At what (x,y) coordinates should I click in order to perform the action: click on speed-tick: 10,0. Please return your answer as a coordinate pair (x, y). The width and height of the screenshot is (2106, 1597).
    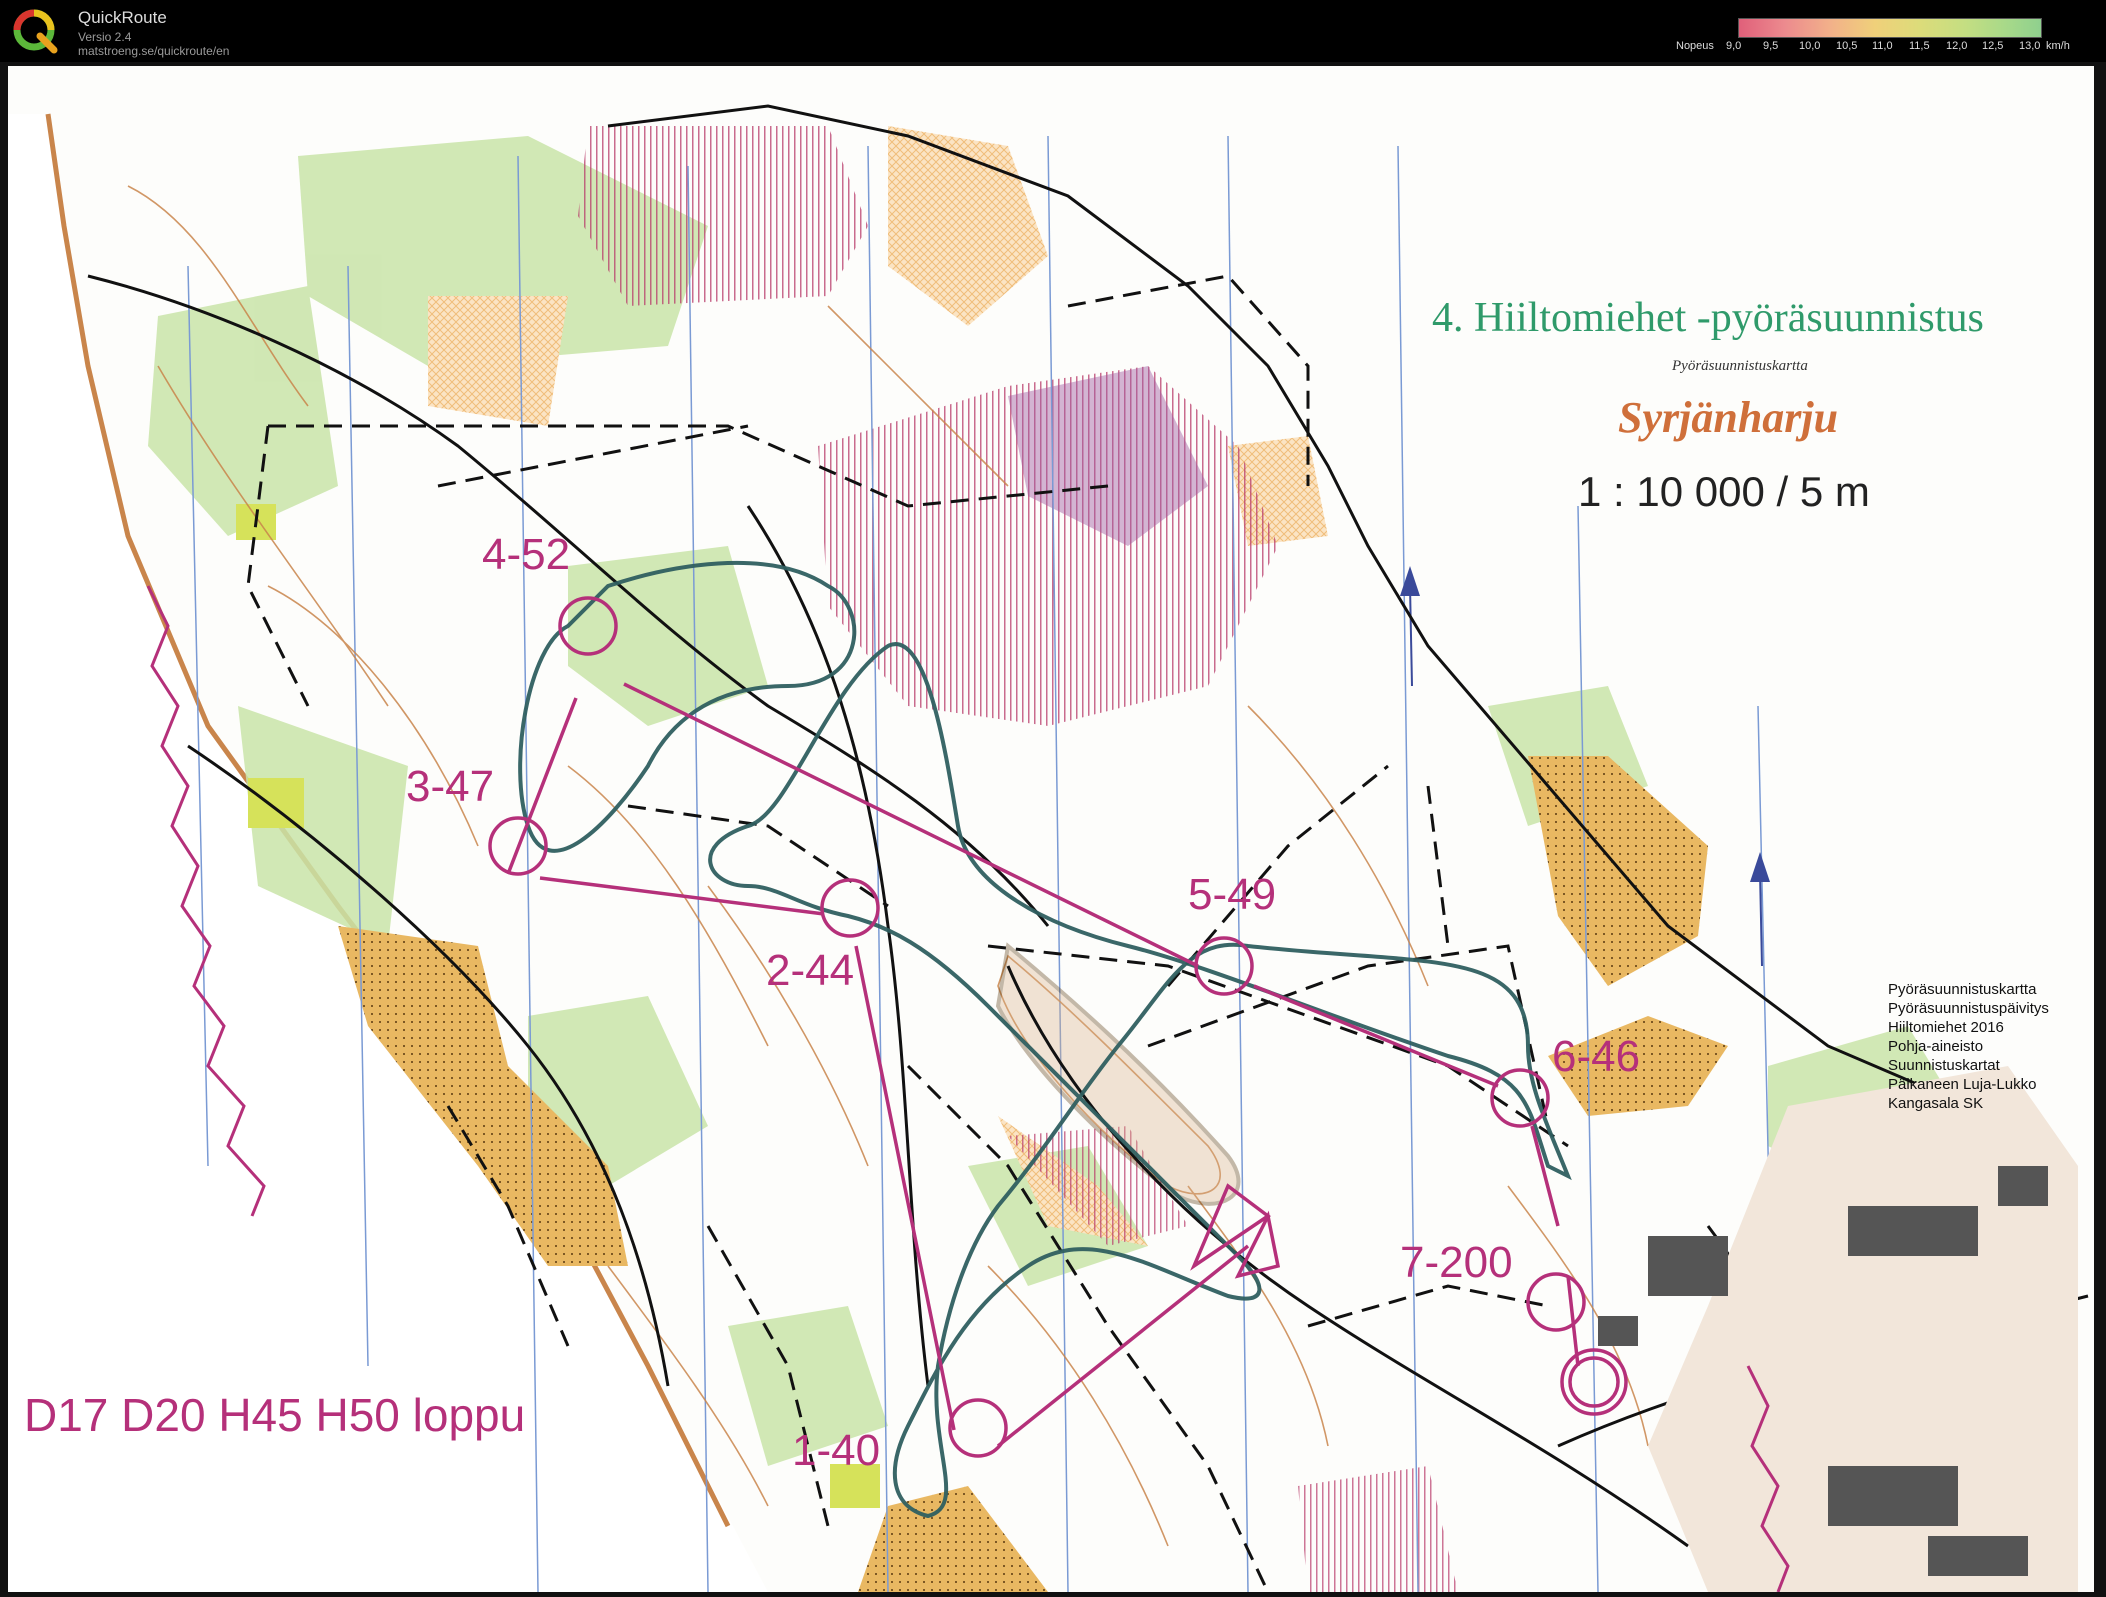
    Looking at the image, I should click on (1810, 46).